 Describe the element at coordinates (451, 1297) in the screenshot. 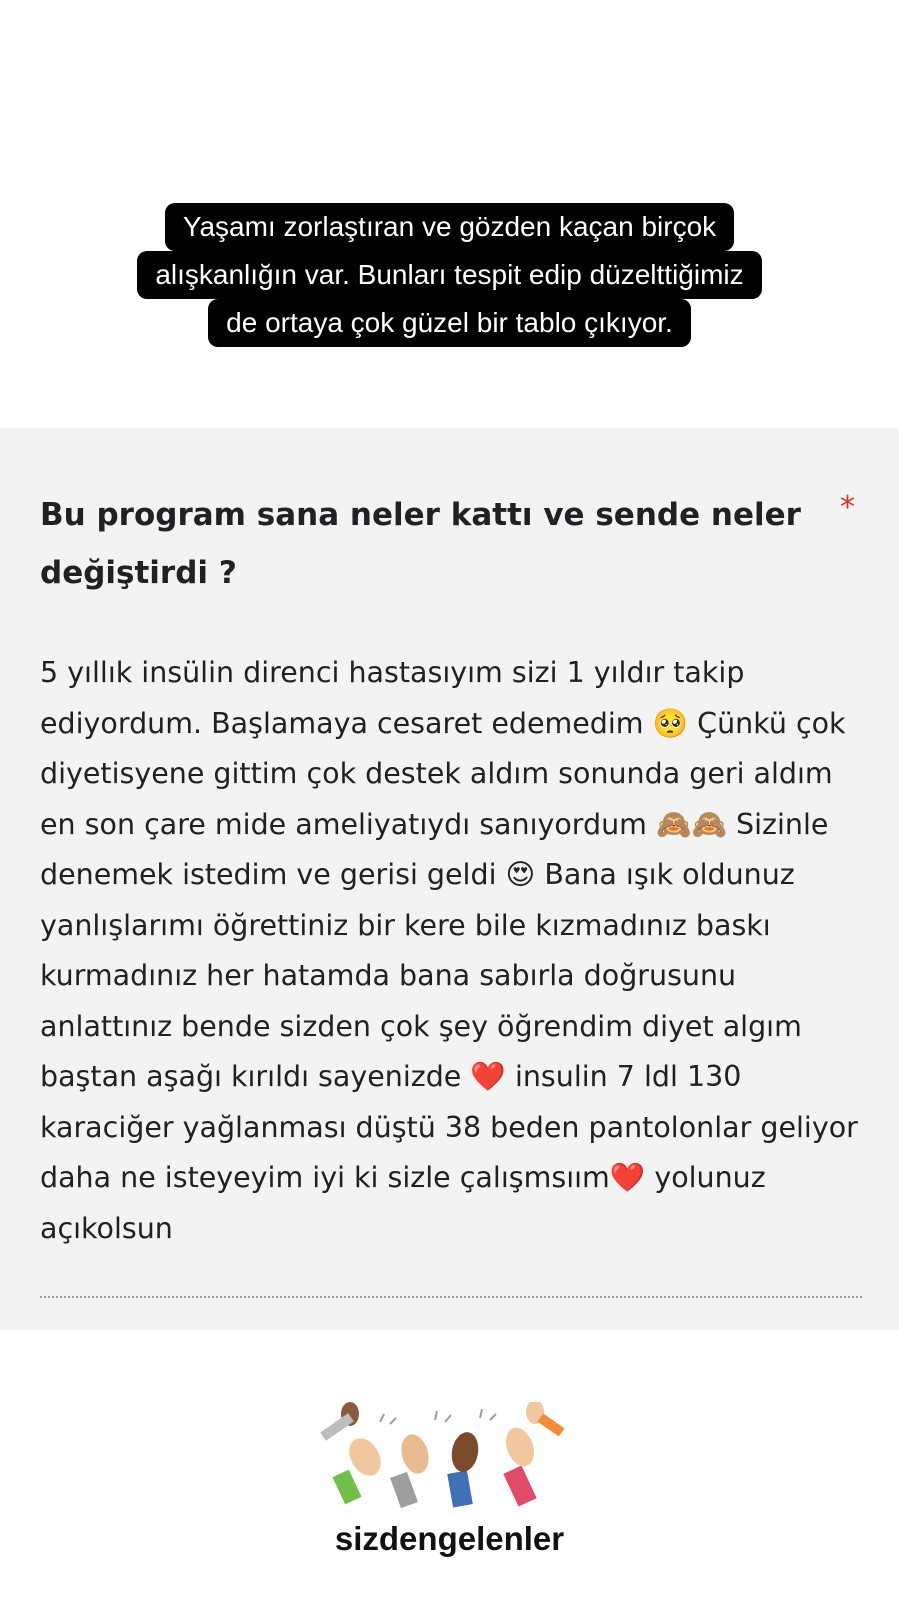

I see `answer-underline` at that location.